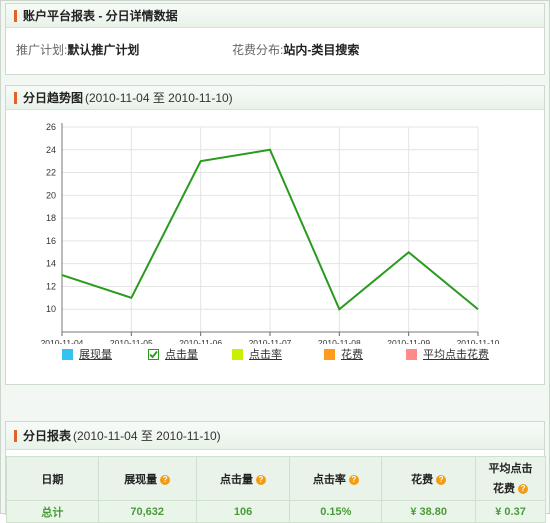 Image resolution: width=550 pixels, height=523 pixels. Describe the element at coordinates (147, 511) in the screenshot. I see `total-impressions: 70,632` at that location.